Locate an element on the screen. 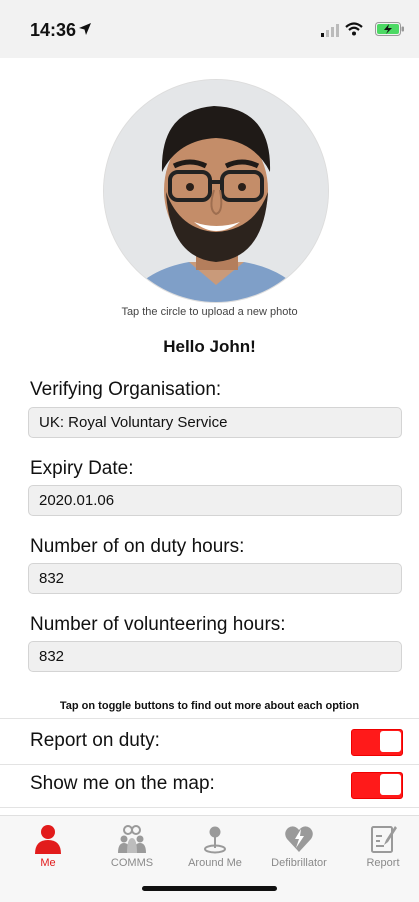 The image size is (419, 902). tab-report: Report is located at coordinates (380, 851).